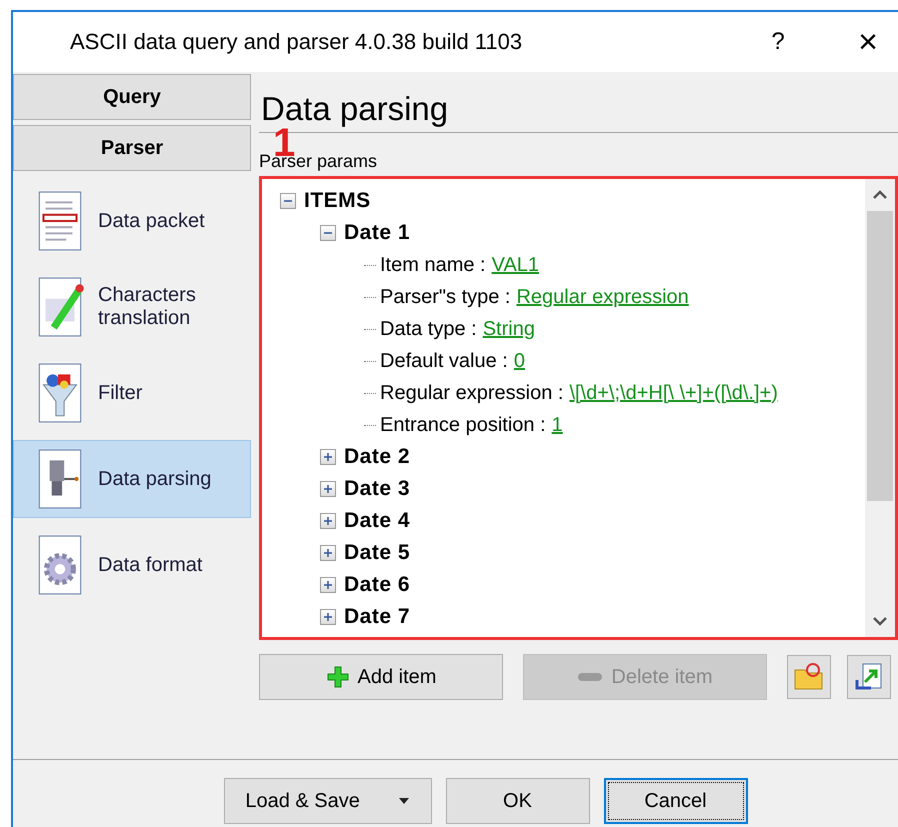 Image resolution: width=898 pixels, height=827 pixels. I want to click on property-label: Parser"s type :, so click(445, 297).